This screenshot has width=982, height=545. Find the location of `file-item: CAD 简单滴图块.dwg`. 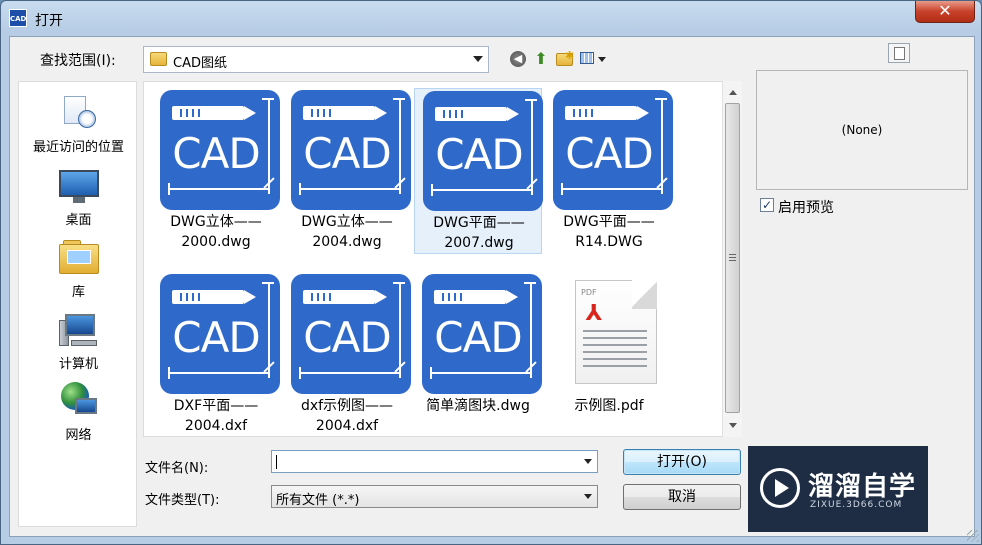

file-item: CAD 简单滴图块.dwg is located at coordinates (478, 355).